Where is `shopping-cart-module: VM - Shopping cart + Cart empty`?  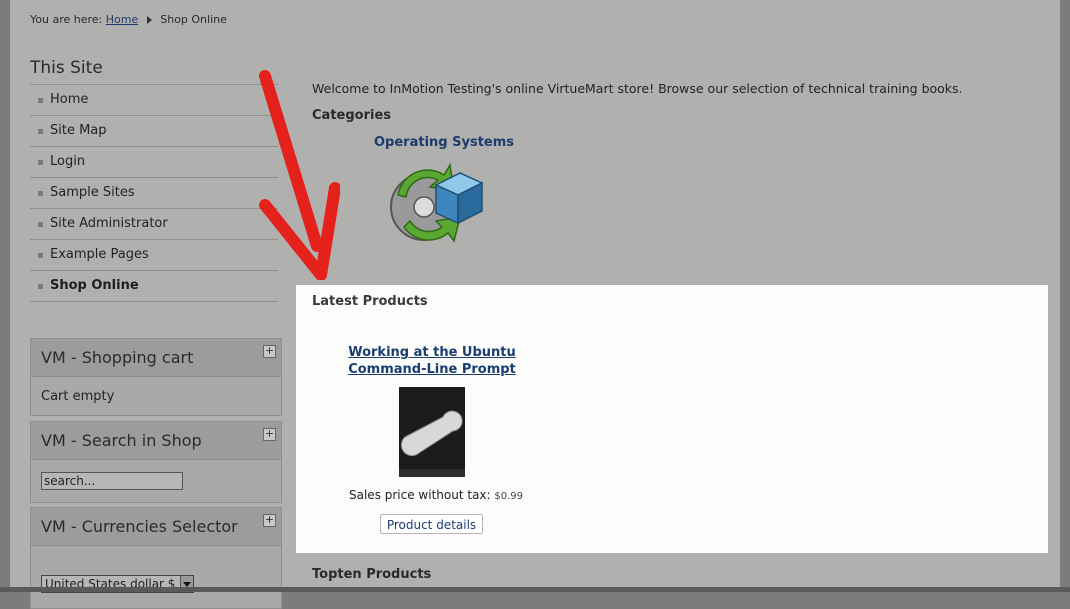 shopping-cart-module: VM - Shopping cart + Cart empty is located at coordinates (156, 377).